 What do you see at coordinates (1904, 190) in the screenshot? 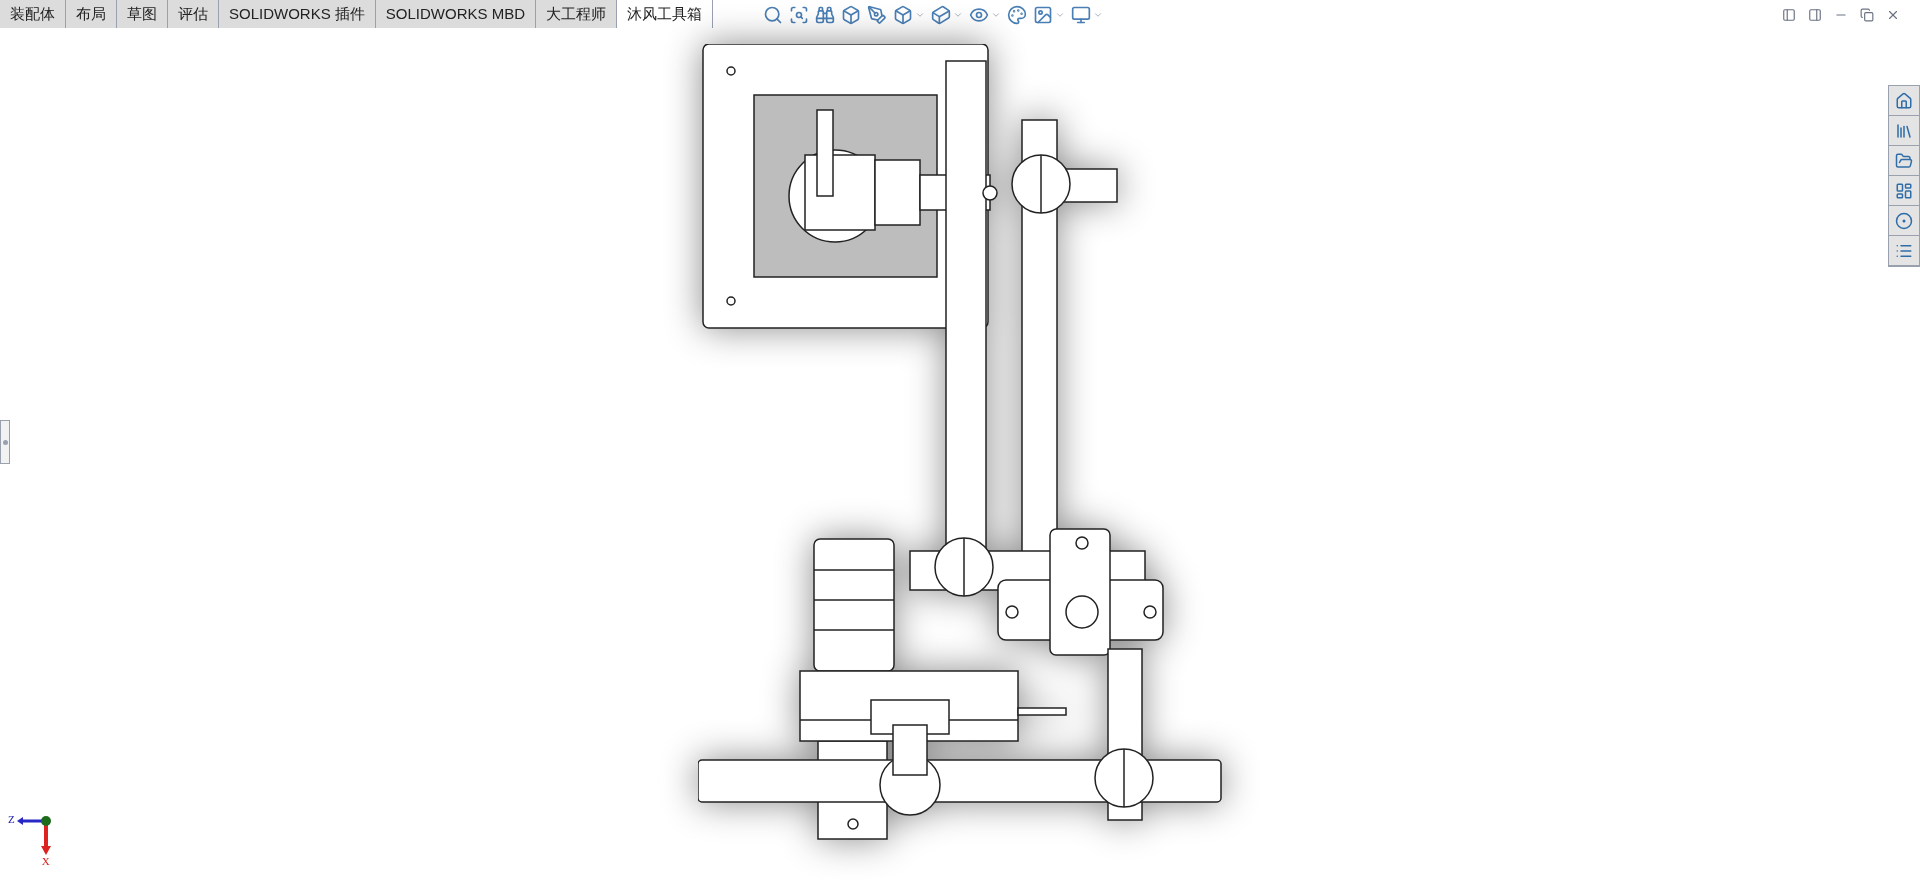
I see `layout-icon` at bounding box center [1904, 190].